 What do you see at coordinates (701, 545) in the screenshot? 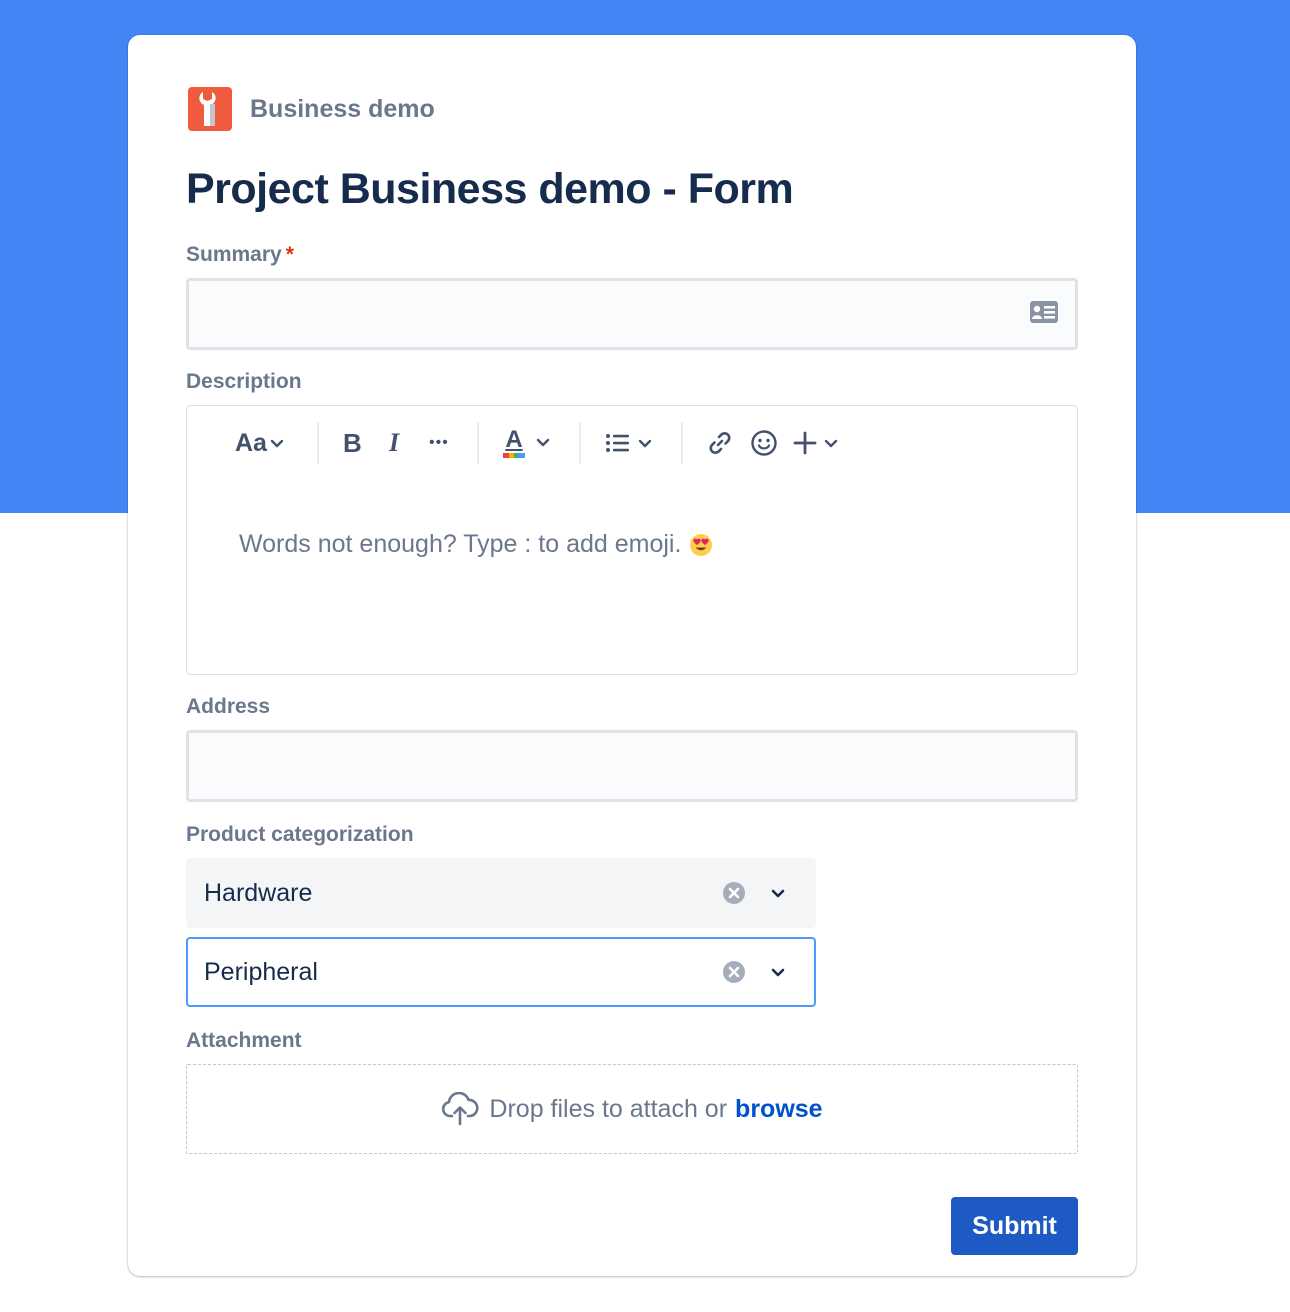
I see `heart-eyes-emoji` at bounding box center [701, 545].